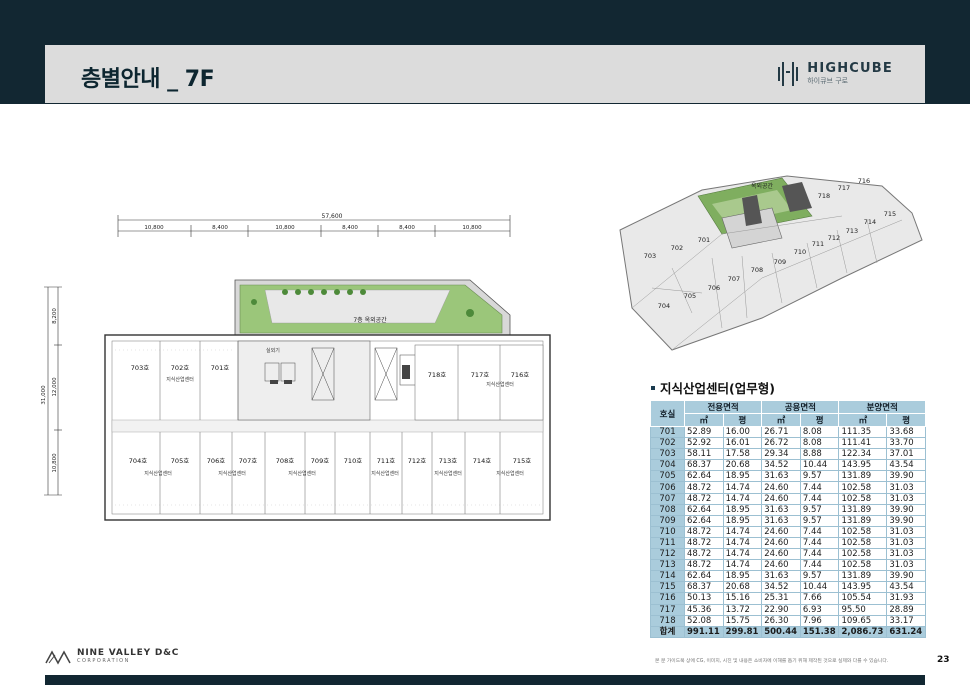 The image size is (970, 685). I want to click on table-row: 714 62.64 18.95 31.63 9.57 131.89 39.90, so click(788, 576).